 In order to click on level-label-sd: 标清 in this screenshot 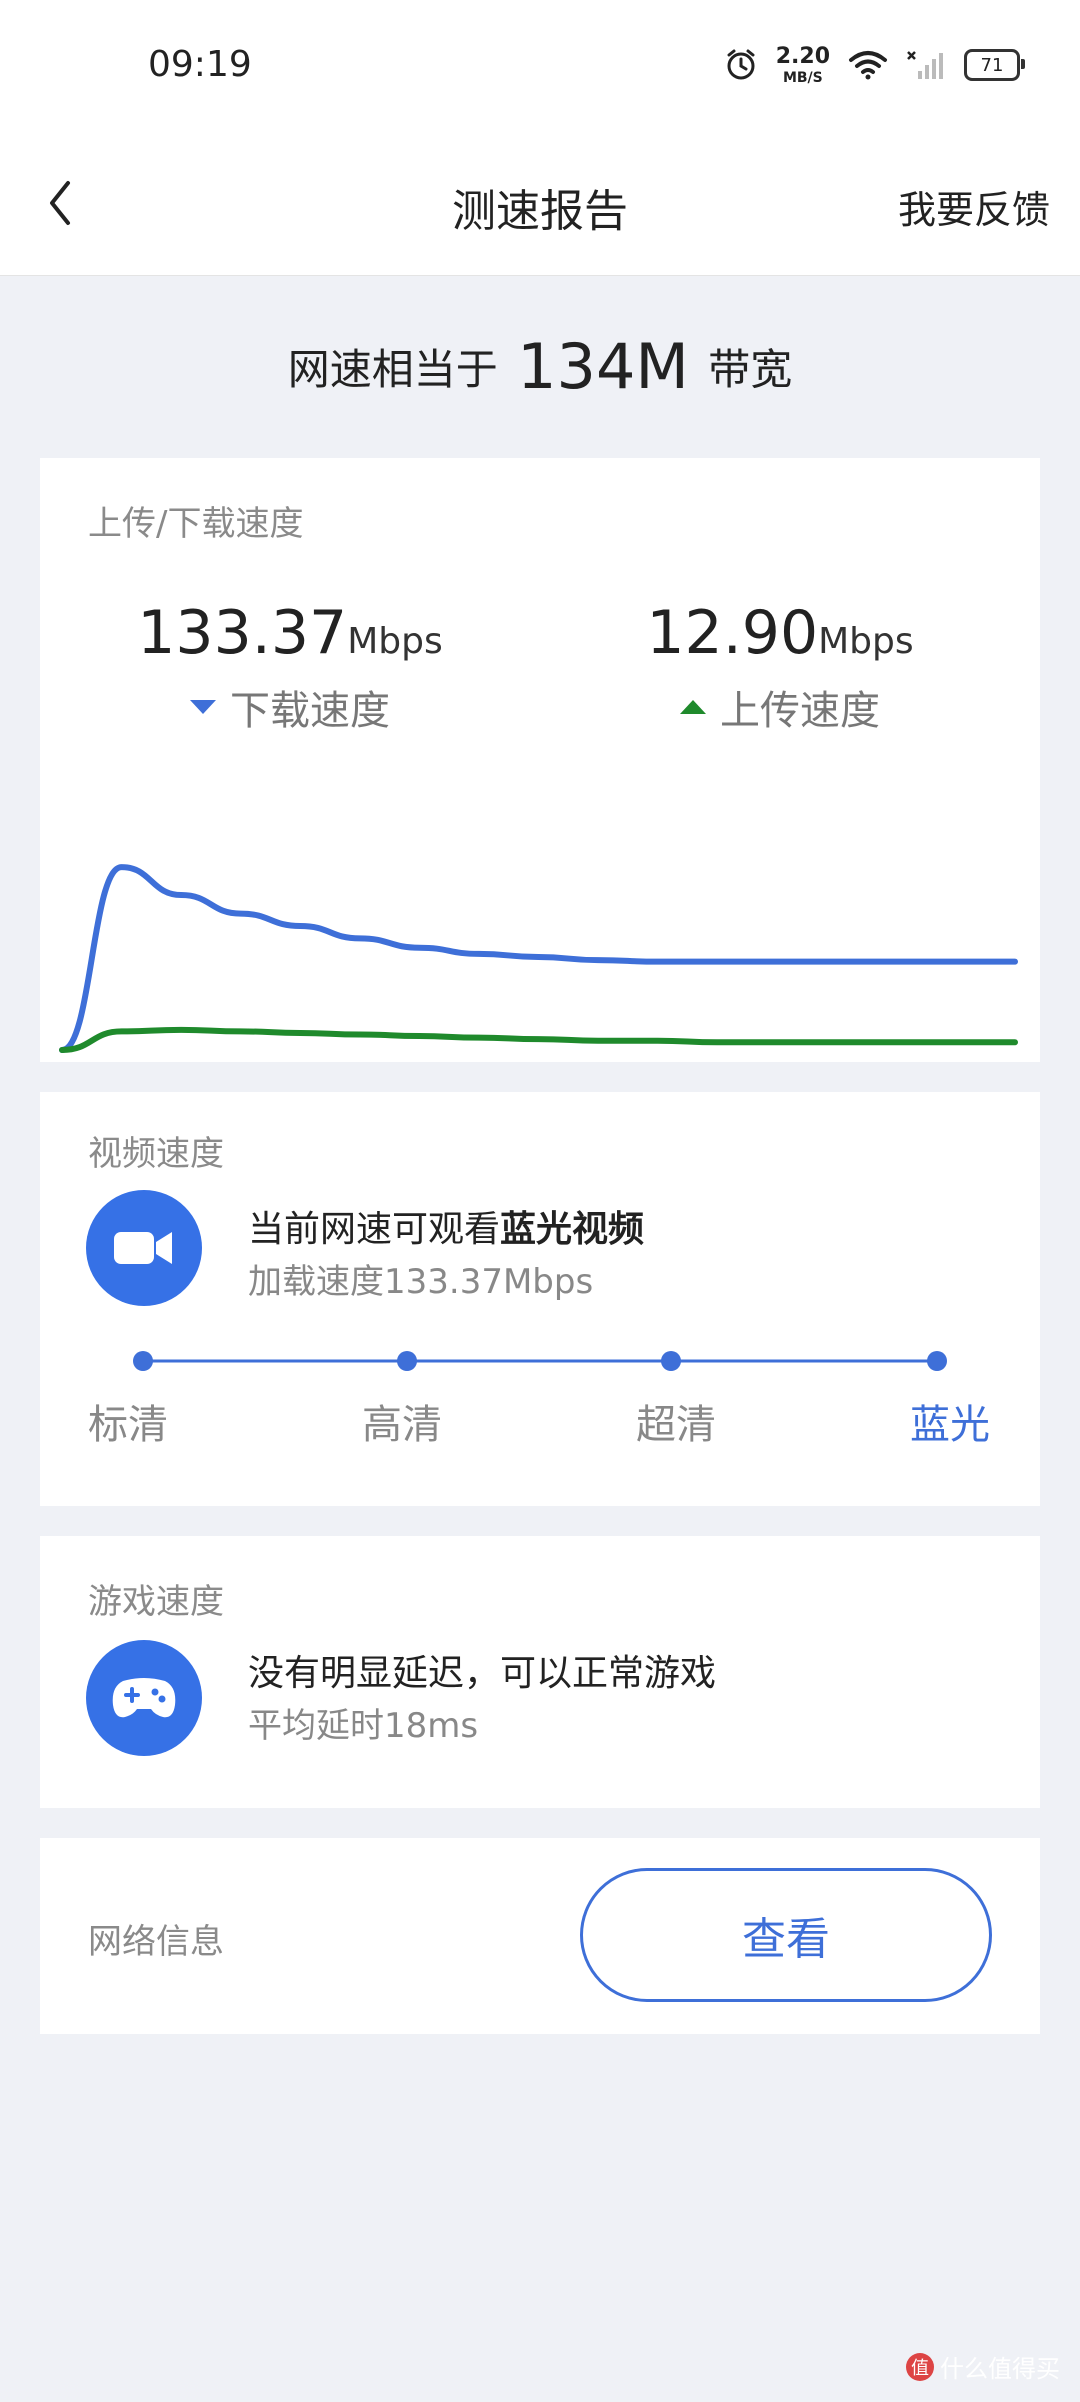, I will do `click(128, 1425)`.